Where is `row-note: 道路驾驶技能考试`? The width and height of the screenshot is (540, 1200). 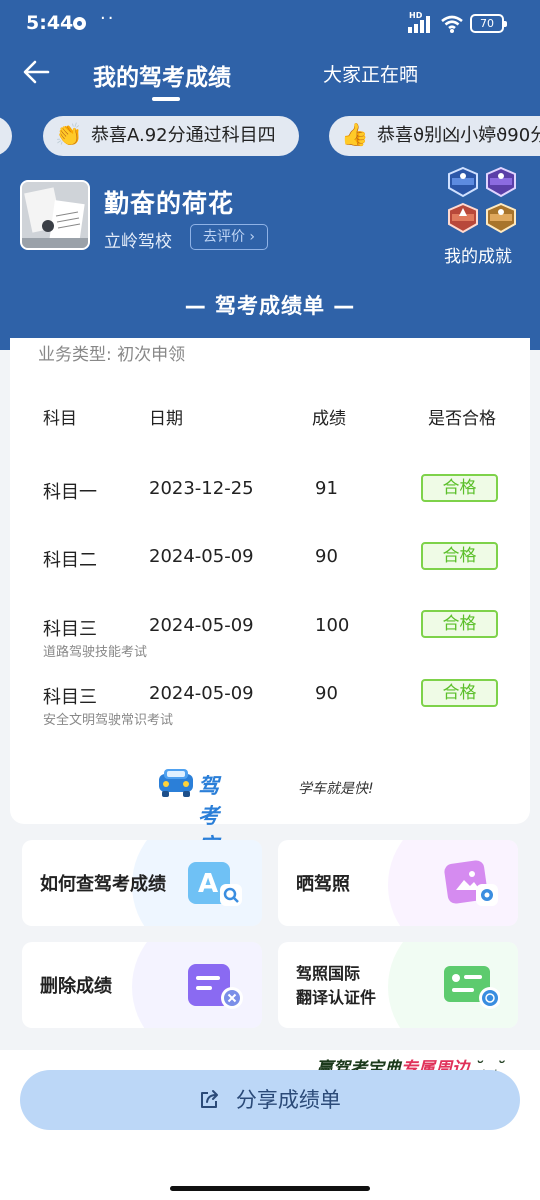 row-note: 道路驾驶技能考试 is located at coordinates (95, 652).